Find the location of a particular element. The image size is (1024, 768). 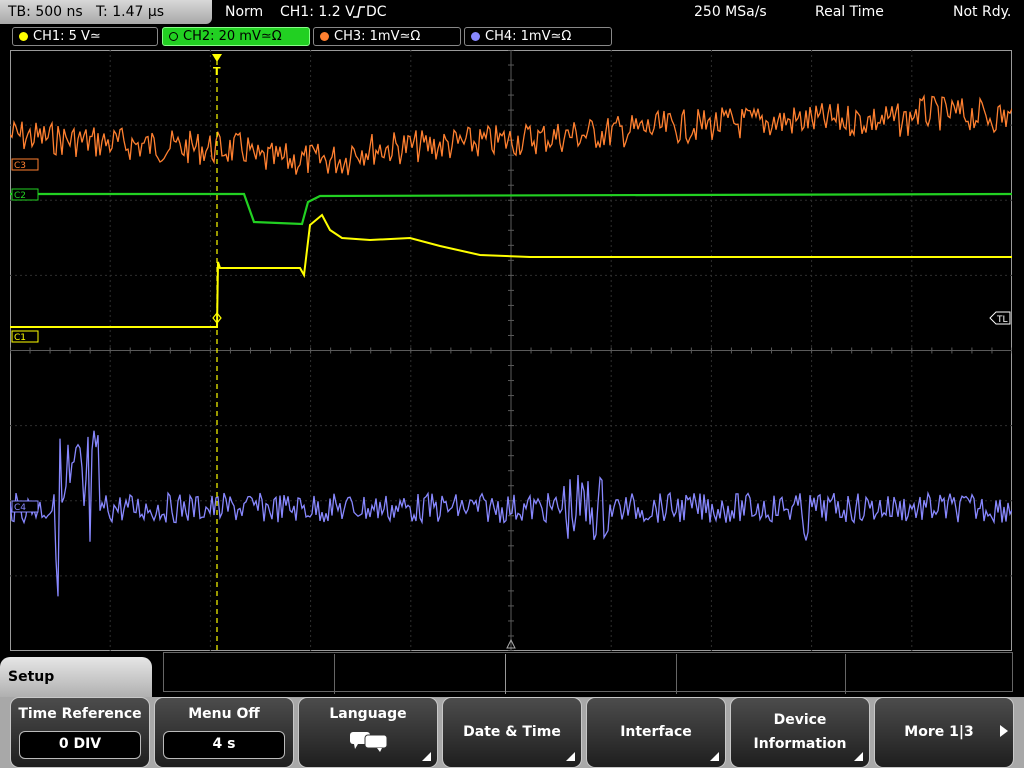

trigger-mode: Norm is located at coordinates (244, 12).